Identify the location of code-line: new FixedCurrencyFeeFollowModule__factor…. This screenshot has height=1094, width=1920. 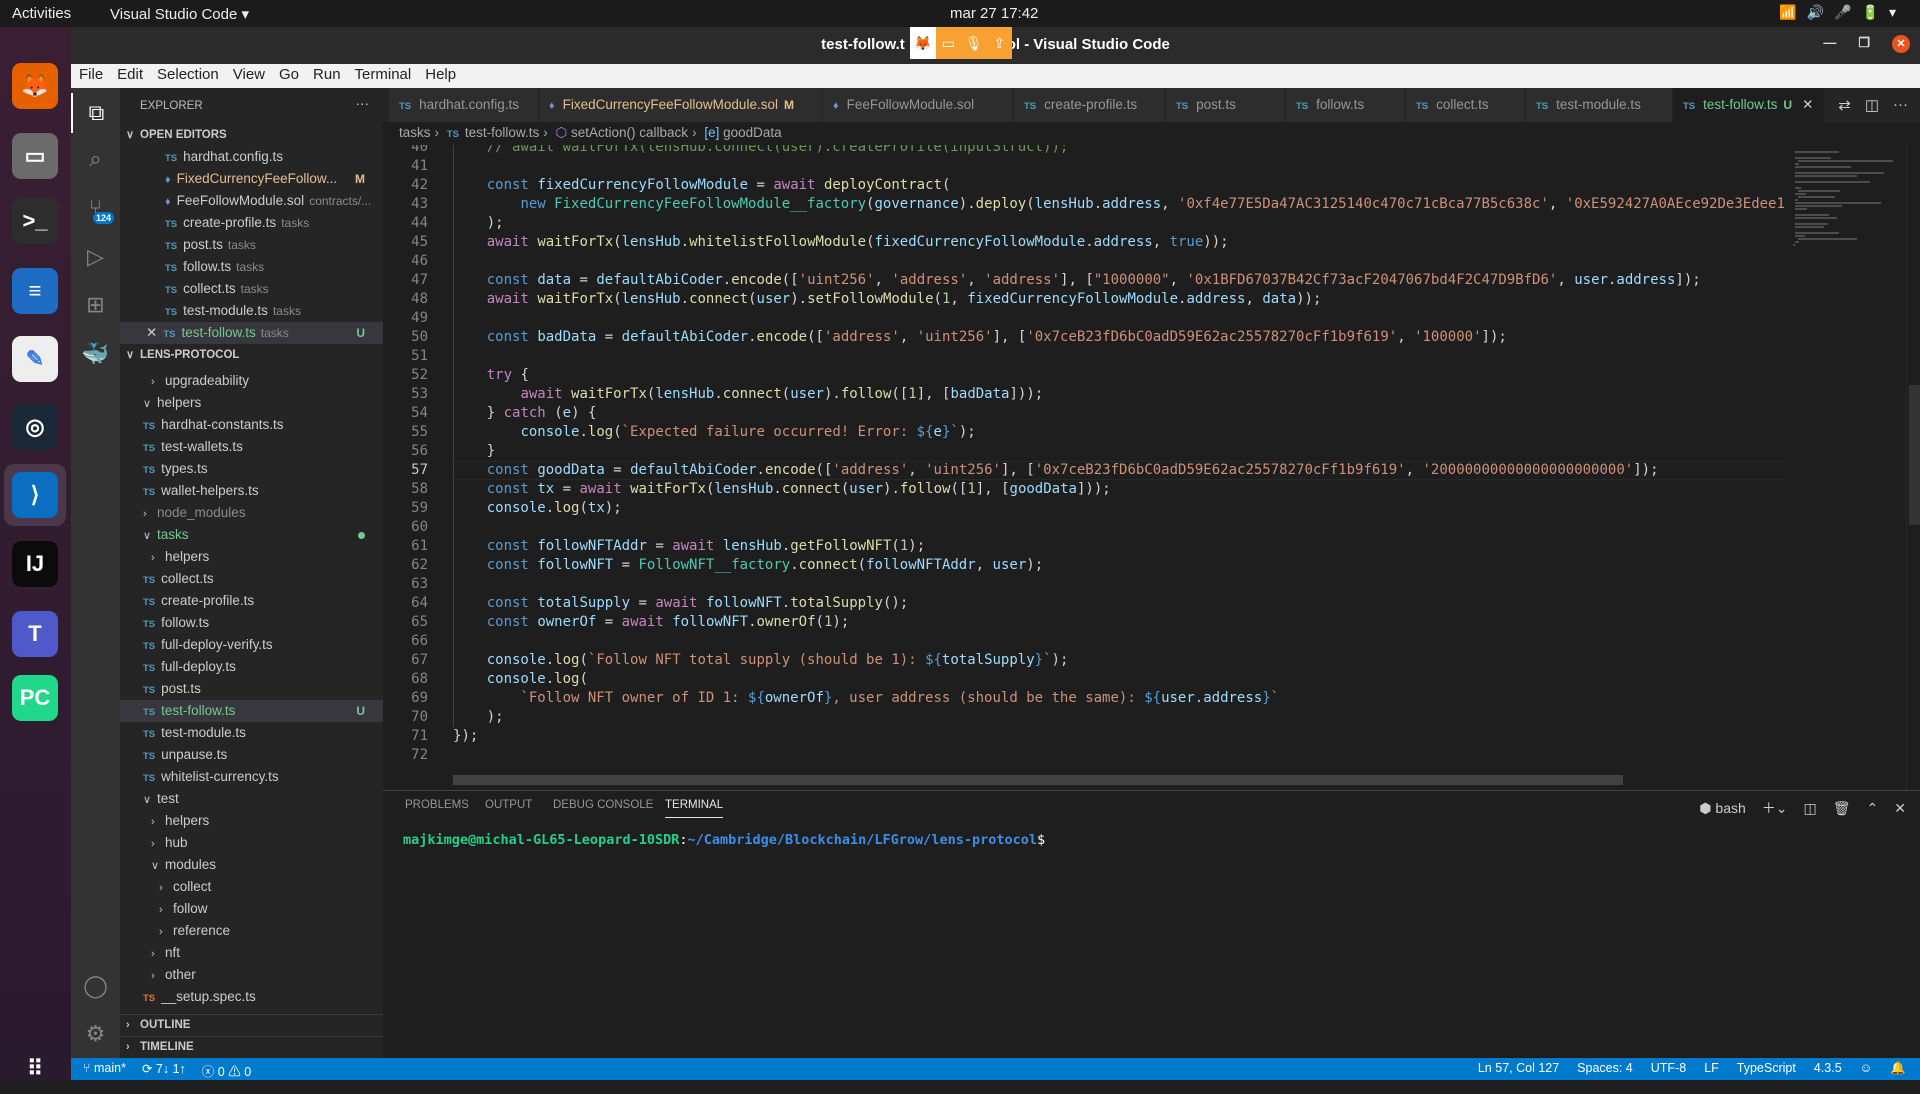
(1118, 204).